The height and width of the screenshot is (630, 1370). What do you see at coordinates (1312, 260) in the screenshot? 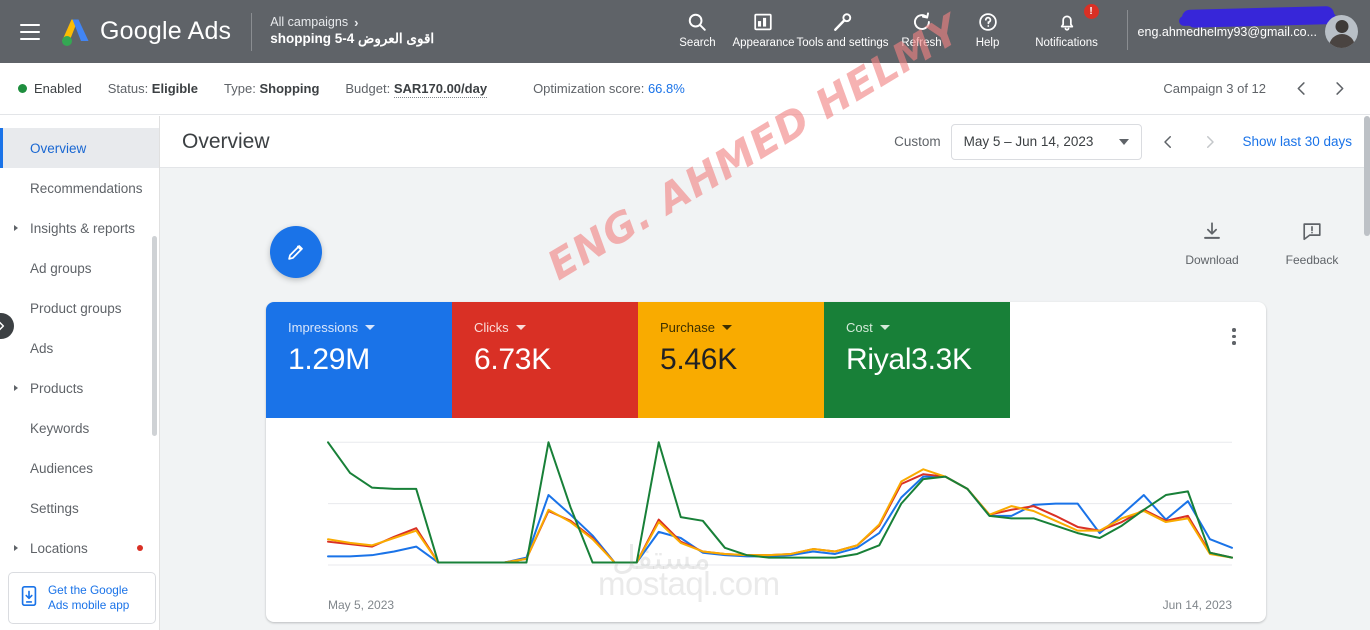
I see `feedback-label: Feedback` at bounding box center [1312, 260].